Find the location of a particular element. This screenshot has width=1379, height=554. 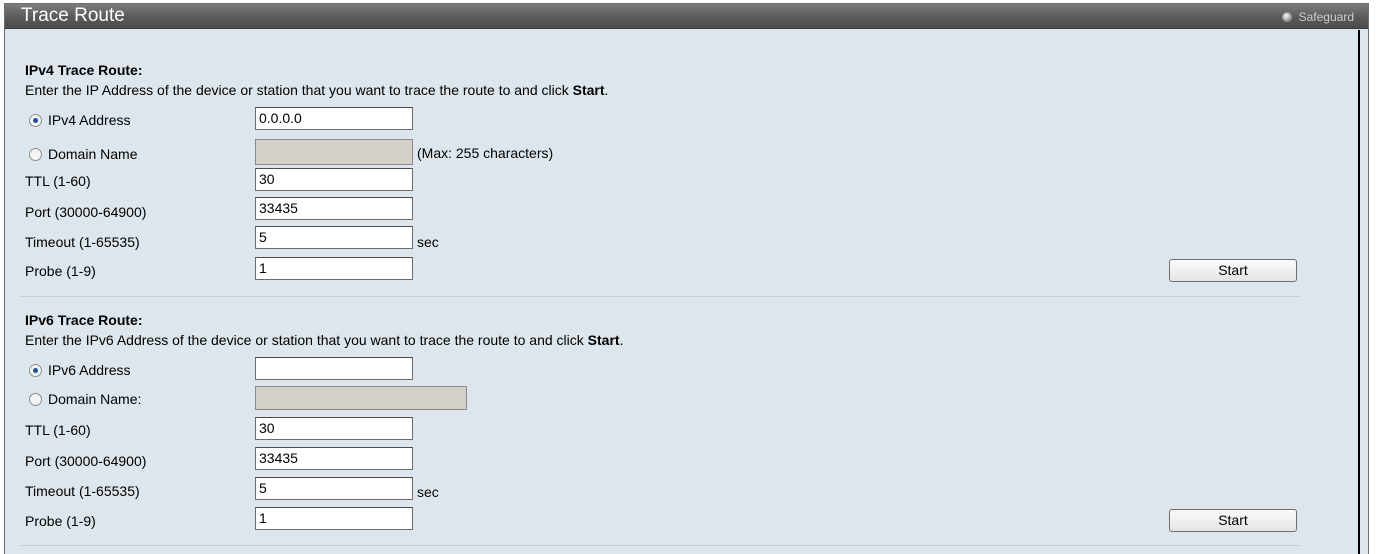

ipv6-address-option: IPv6 Address is located at coordinates (78, 370).